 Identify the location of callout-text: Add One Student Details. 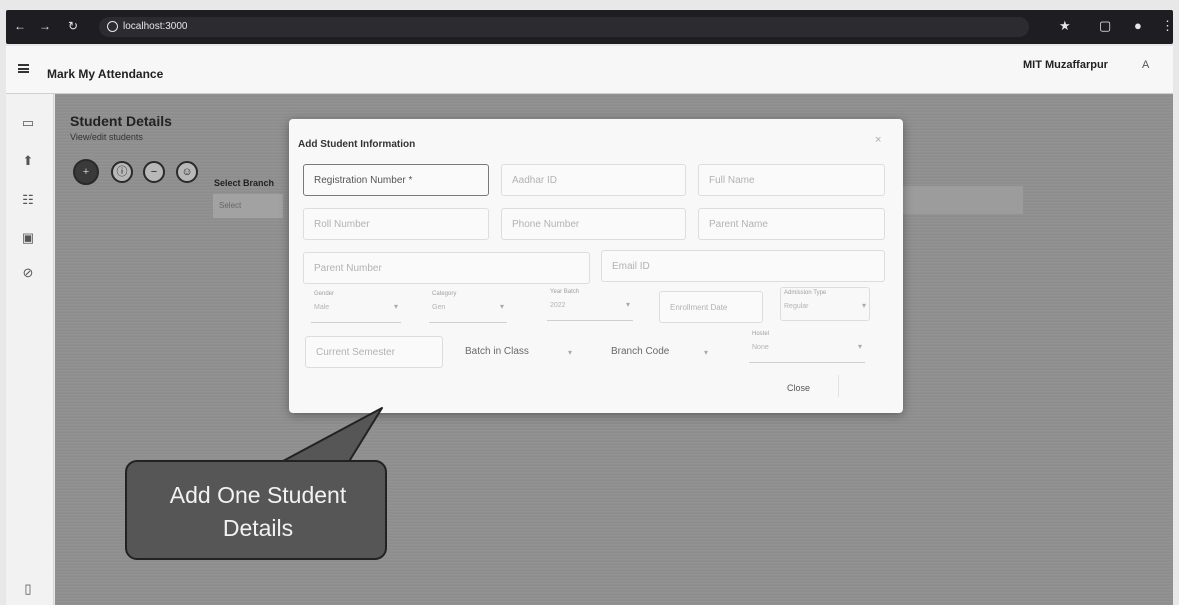
(258, 512).